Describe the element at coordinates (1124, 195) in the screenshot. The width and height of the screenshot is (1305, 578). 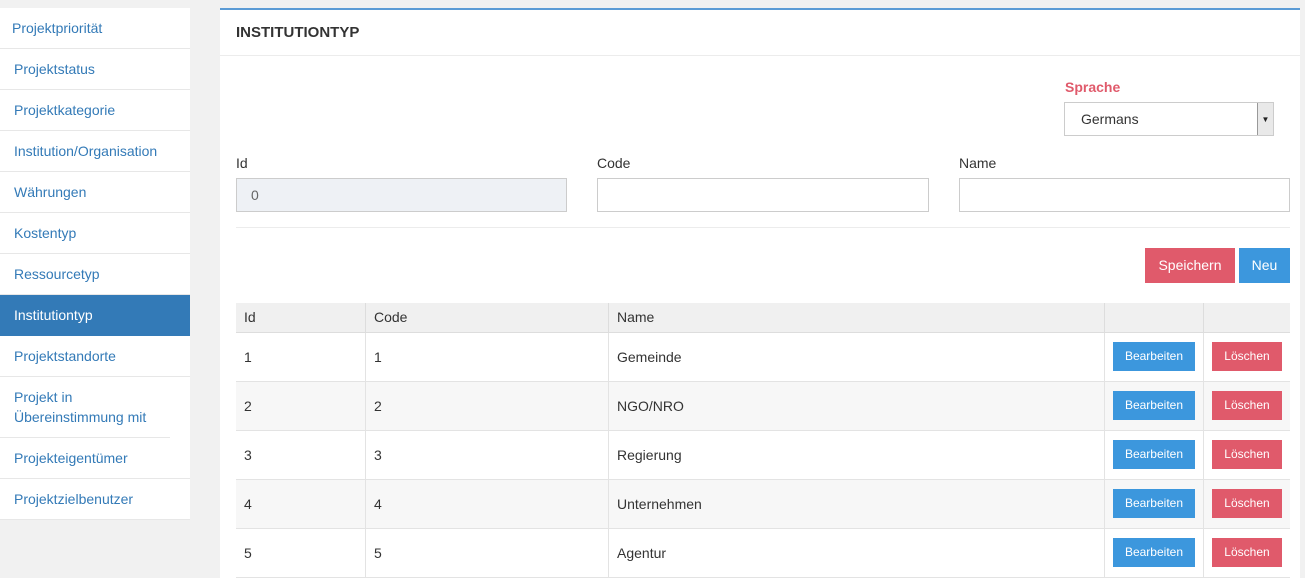
I see `name-field` at that location.